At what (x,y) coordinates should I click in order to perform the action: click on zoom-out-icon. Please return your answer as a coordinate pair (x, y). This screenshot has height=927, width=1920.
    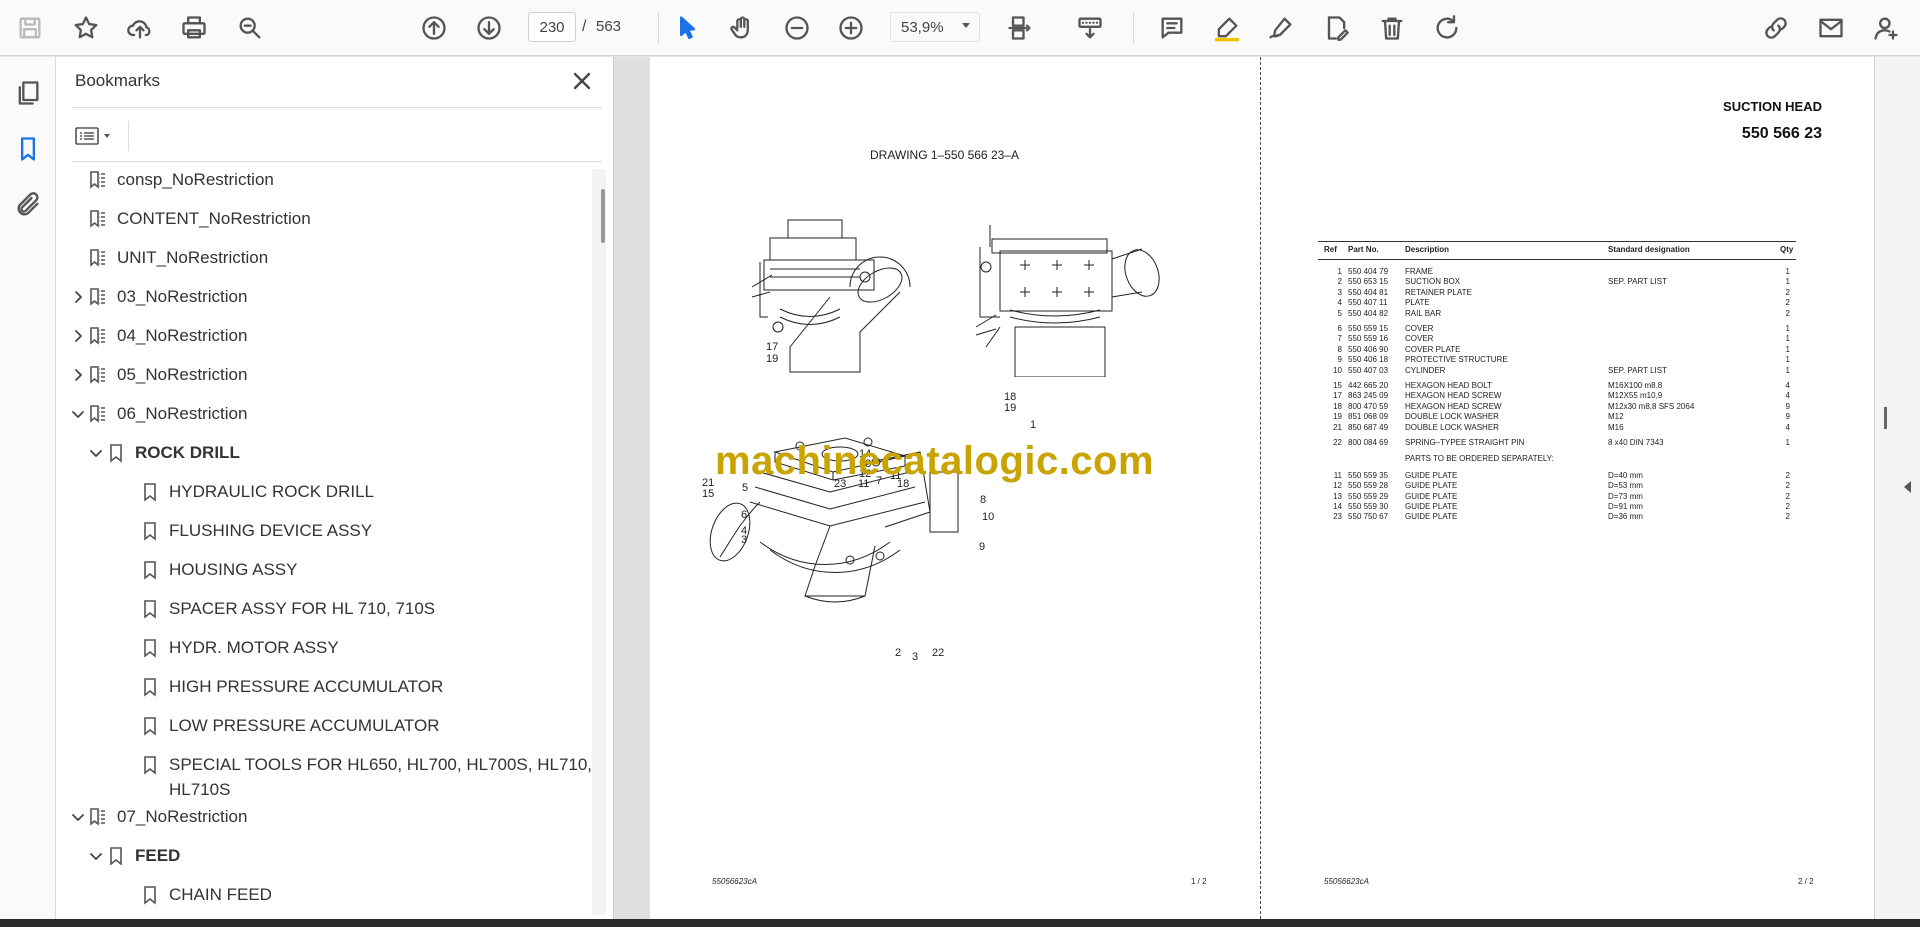
    Looking at the image, I should click on (797, 28).